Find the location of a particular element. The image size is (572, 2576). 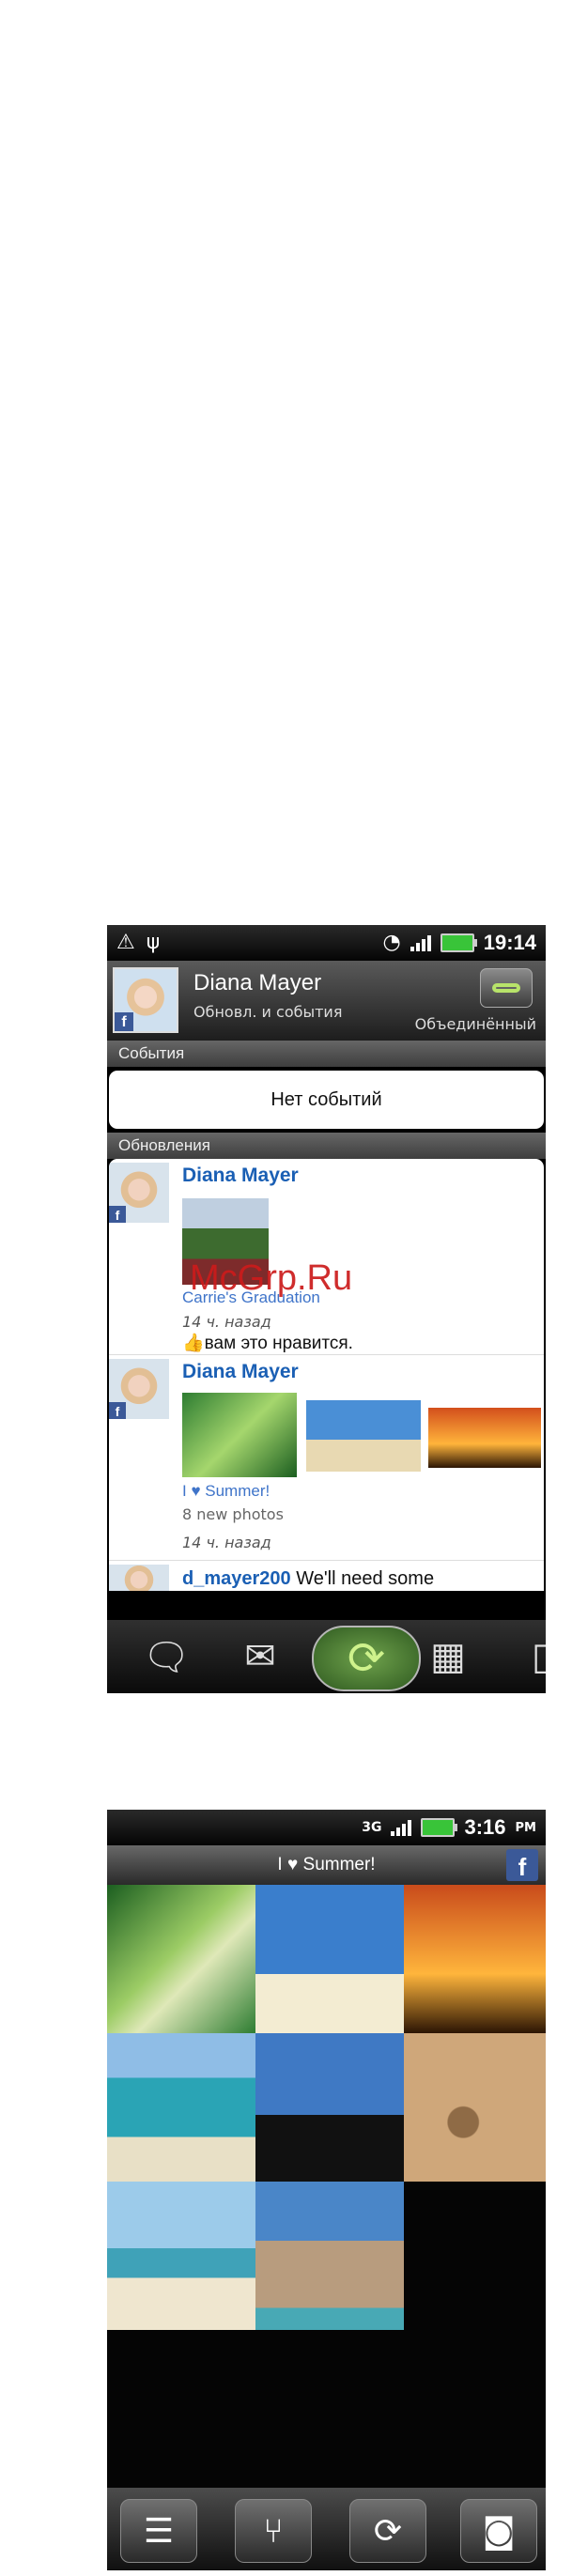

linked-label: Объединённый is located at coordinates (475, 1024).